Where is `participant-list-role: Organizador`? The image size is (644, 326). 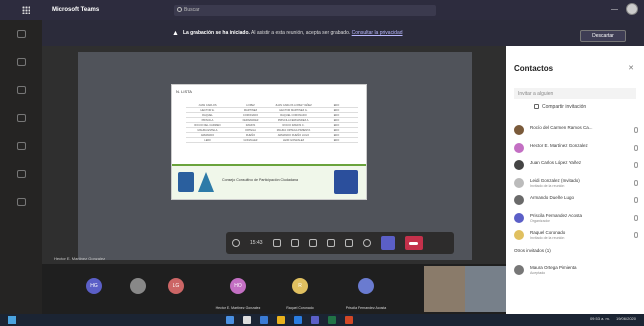
participant-list-role: Organizador is located at coordinates (540, 220).